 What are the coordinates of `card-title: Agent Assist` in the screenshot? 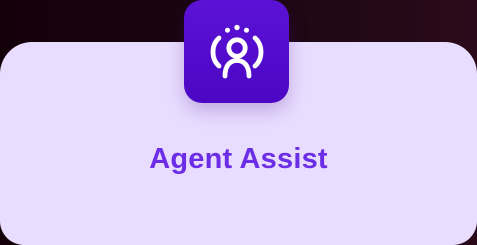 It's located at (238, 159).